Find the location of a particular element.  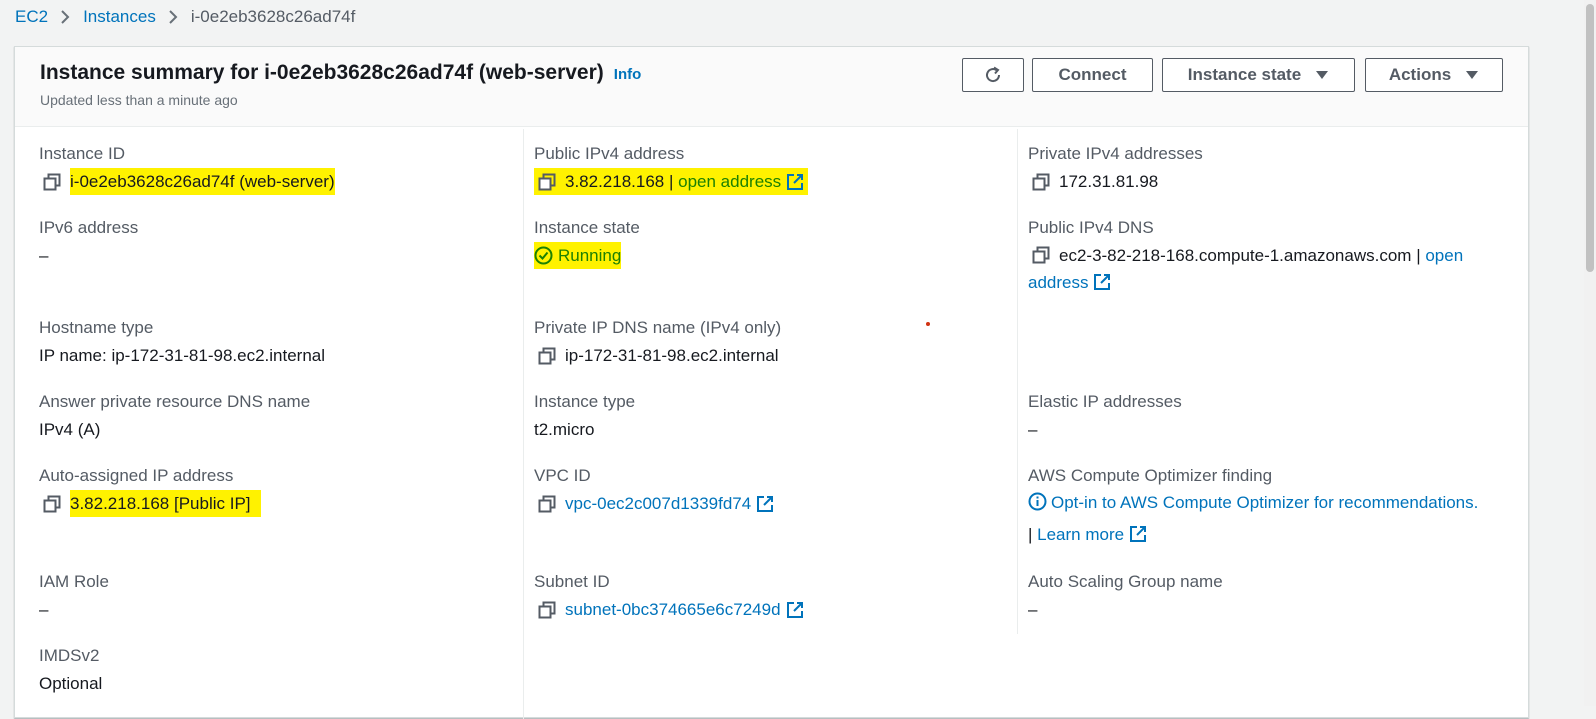

imdsv2-value: Optional is located at coordinates (71, 683).